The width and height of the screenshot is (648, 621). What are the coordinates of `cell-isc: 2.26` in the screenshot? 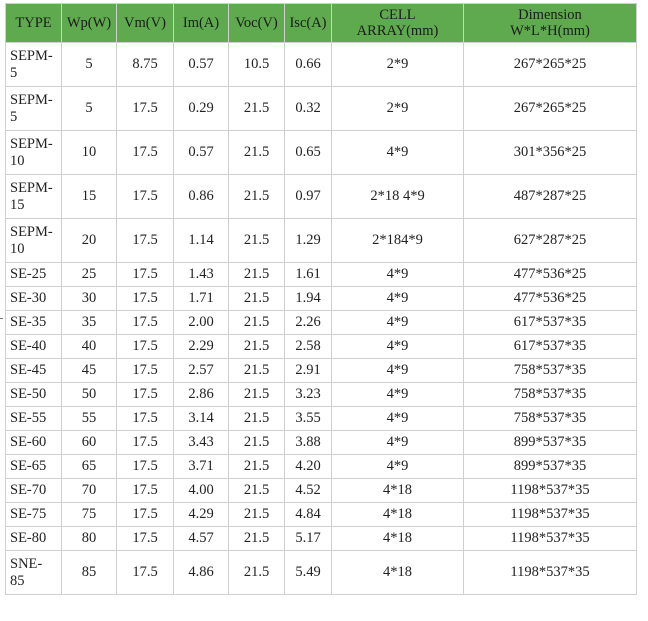 It's located at (308, 322).